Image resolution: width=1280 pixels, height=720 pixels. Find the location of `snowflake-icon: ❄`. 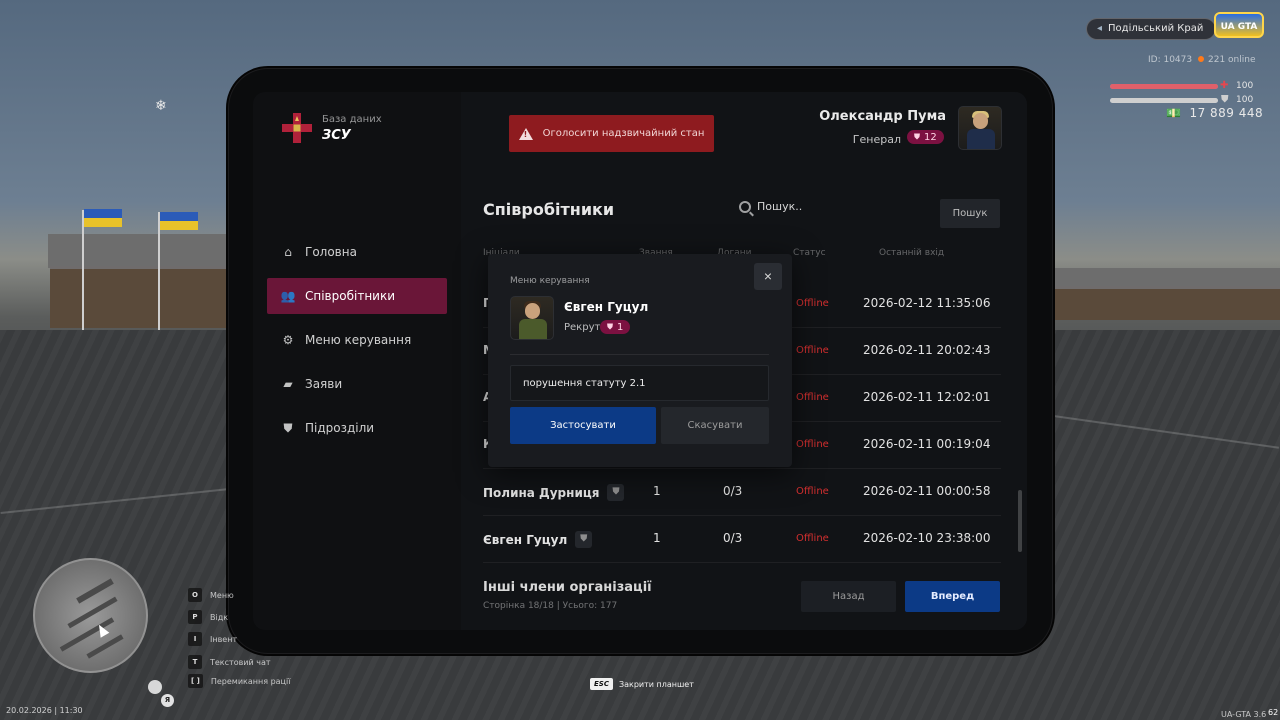

snowflake-icon: ❄ is located at coordinates (161, 106).